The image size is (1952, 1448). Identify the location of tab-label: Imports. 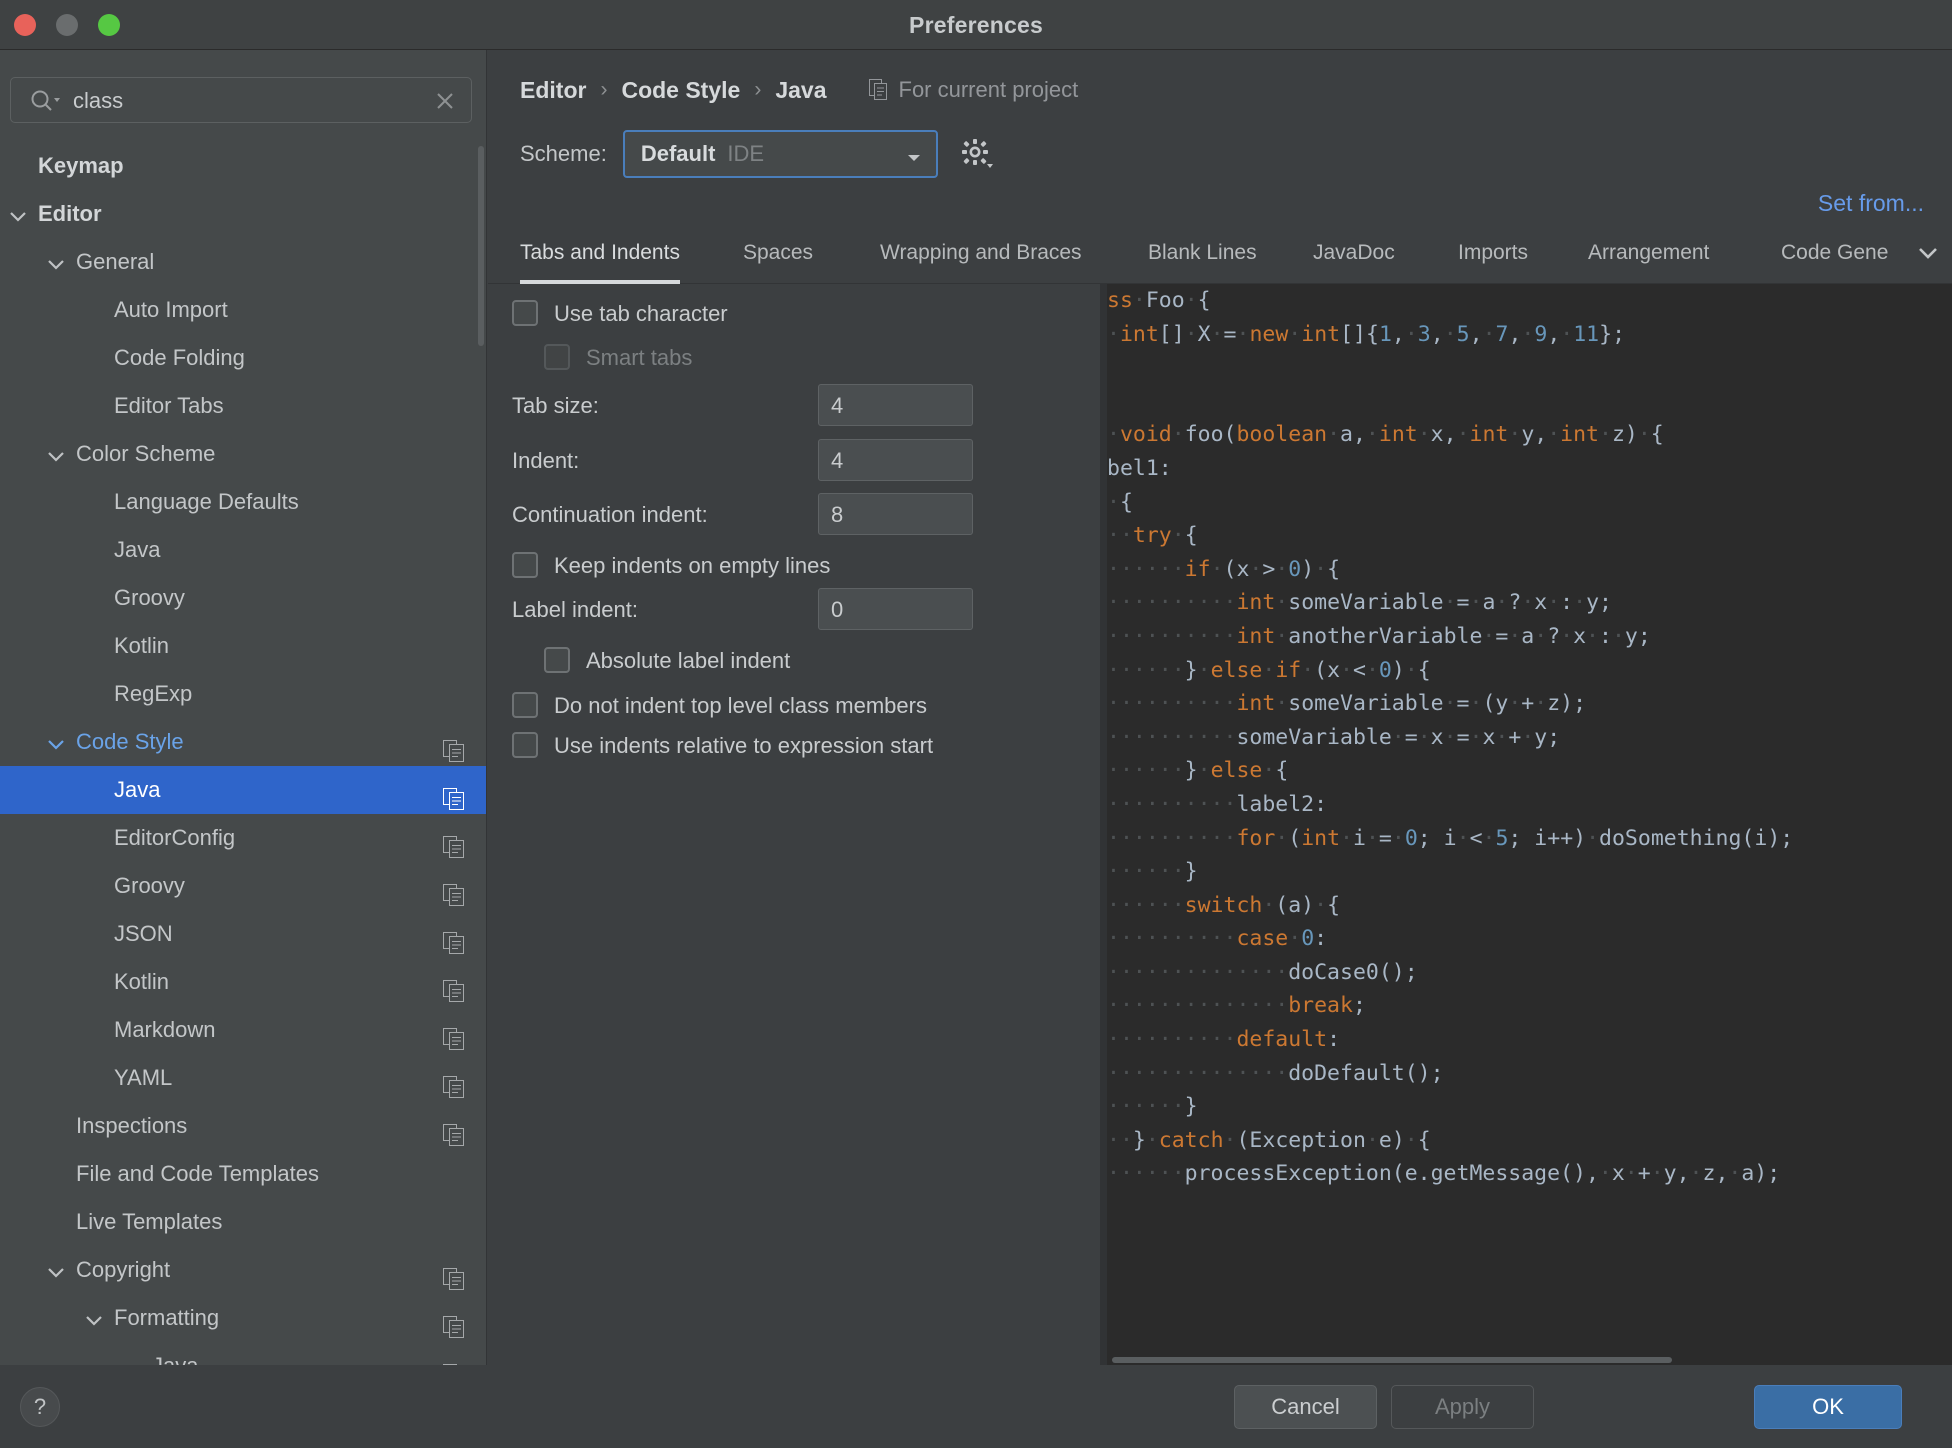
(1493, 252).